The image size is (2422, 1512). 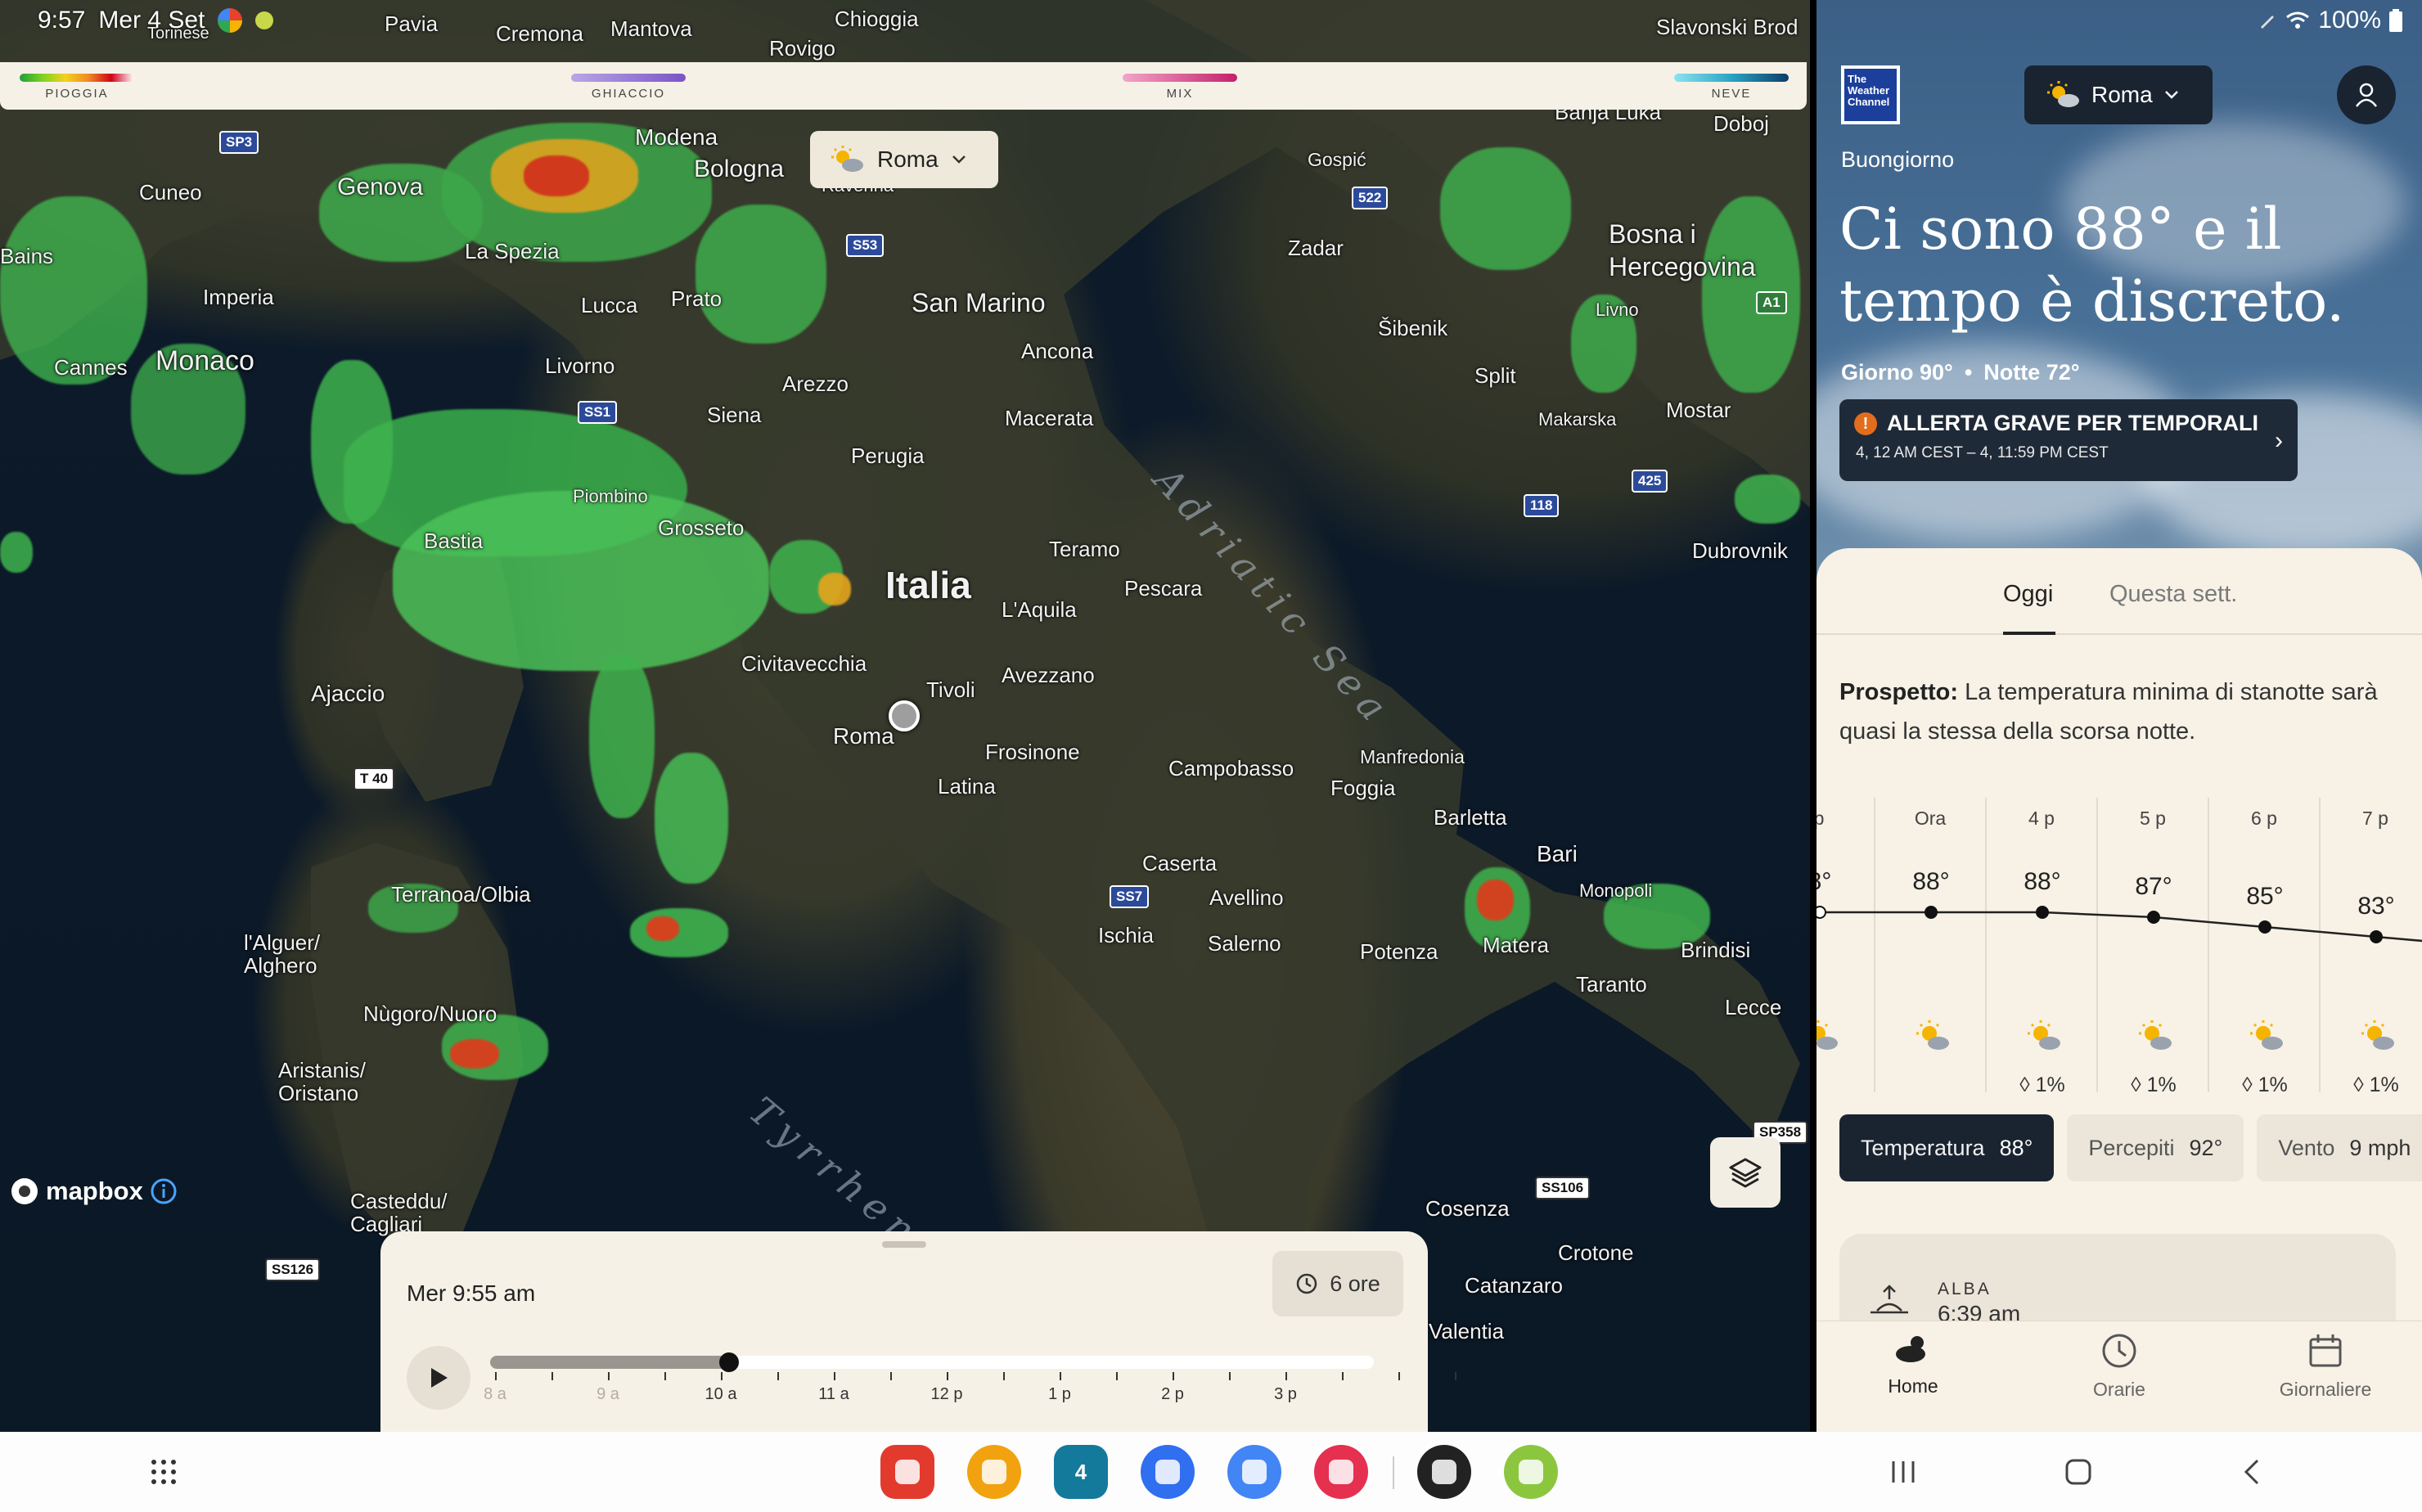 I want to click on city-label: Chioggia, so click(x=877, y=19).